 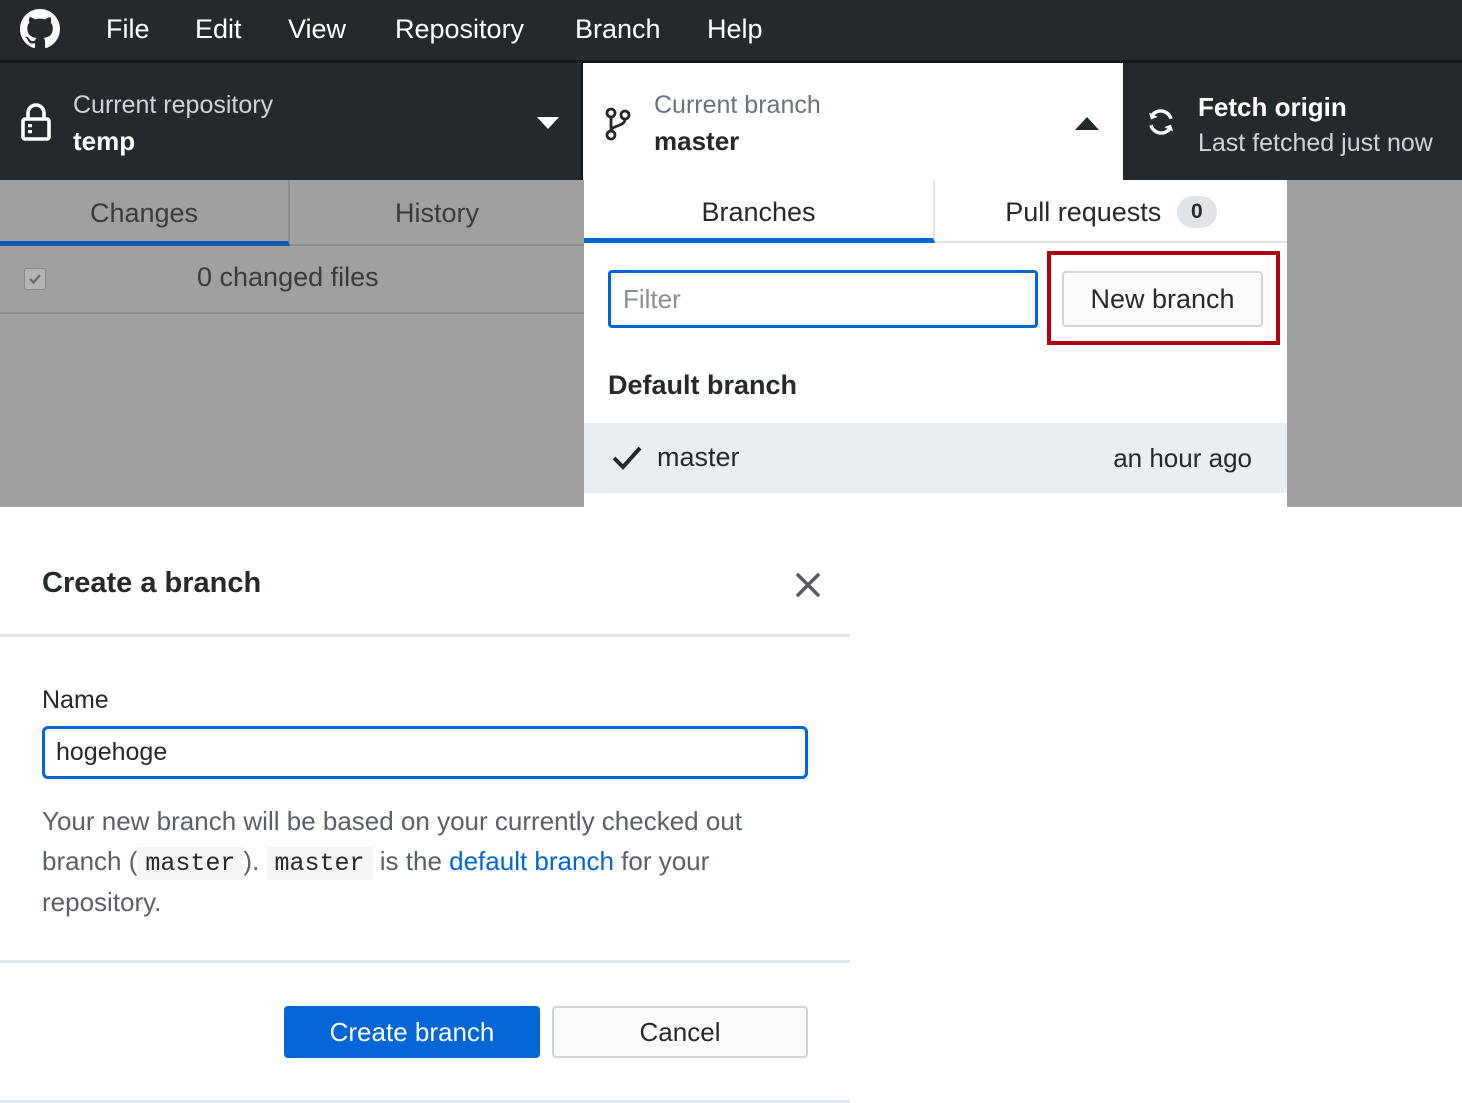 I want to click on changes-header-row: 0 changed files, so click(x=292, y=280).